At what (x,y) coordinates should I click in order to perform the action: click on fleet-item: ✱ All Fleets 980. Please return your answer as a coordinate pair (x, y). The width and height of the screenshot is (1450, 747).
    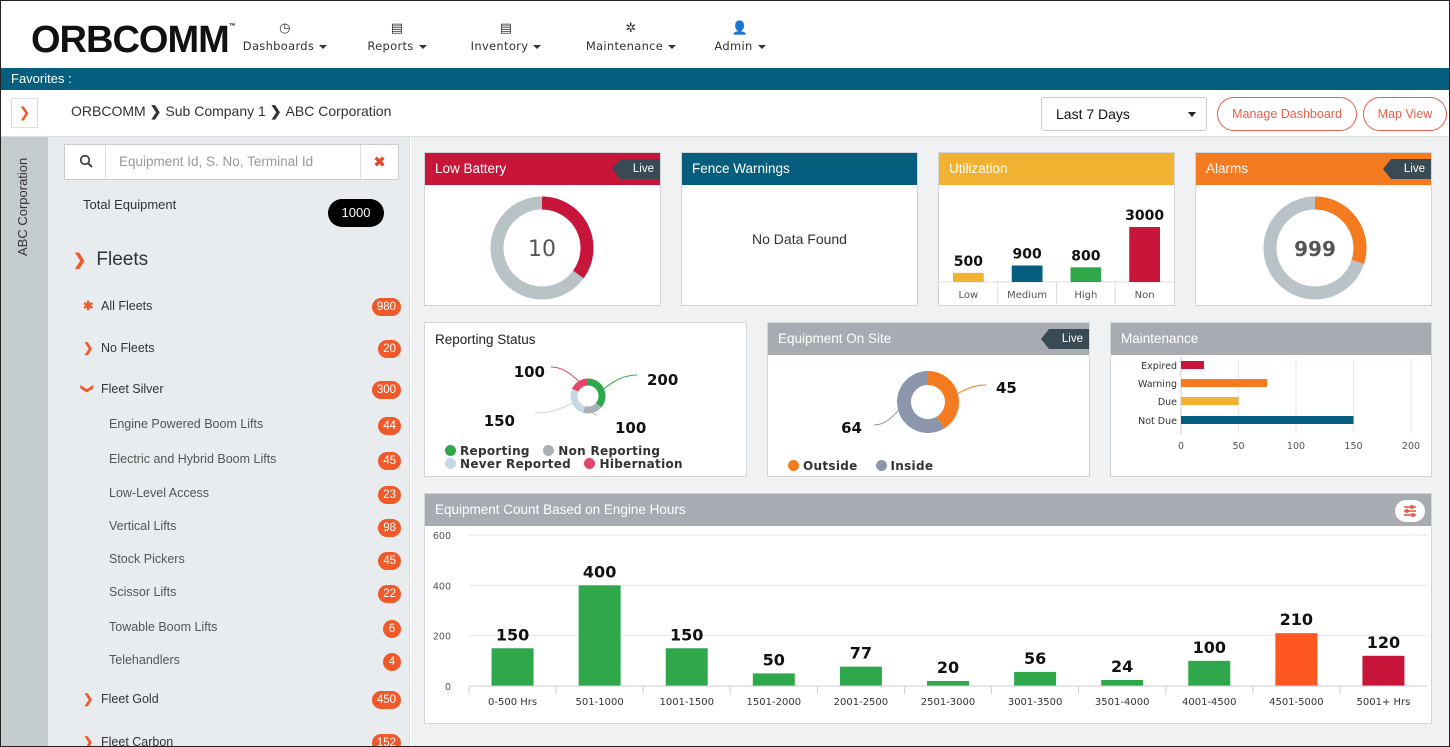
    Looking at the image, I should click on (242, 308).